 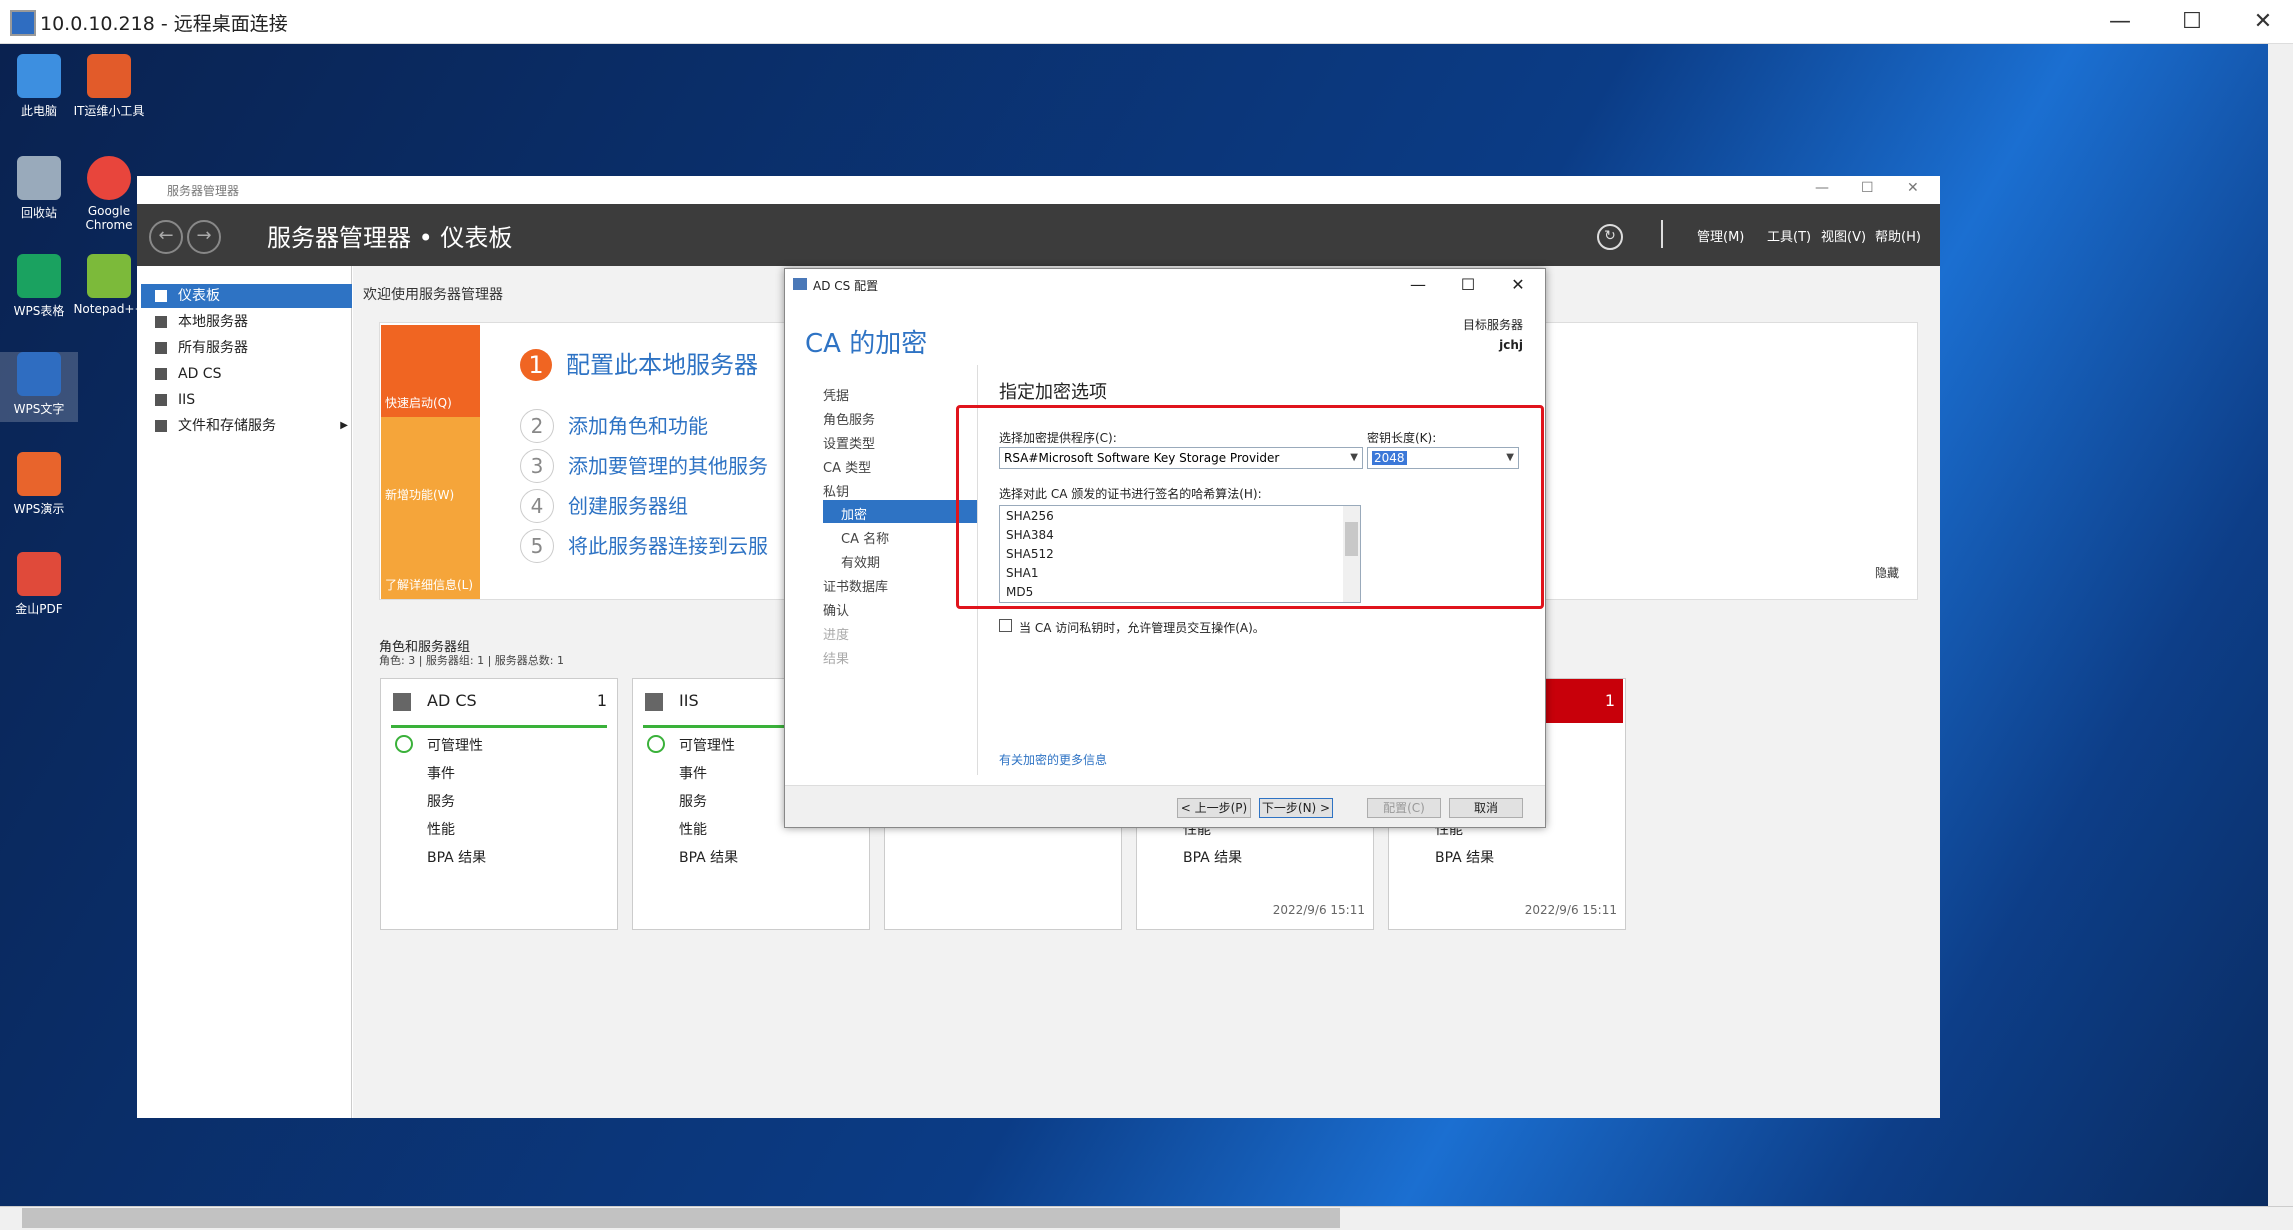 What do you see at coordinates (430, 554) in the screenshot?
I see `tile-learn-more: 了解详细信息(L)` at bounding box center [430, 554].